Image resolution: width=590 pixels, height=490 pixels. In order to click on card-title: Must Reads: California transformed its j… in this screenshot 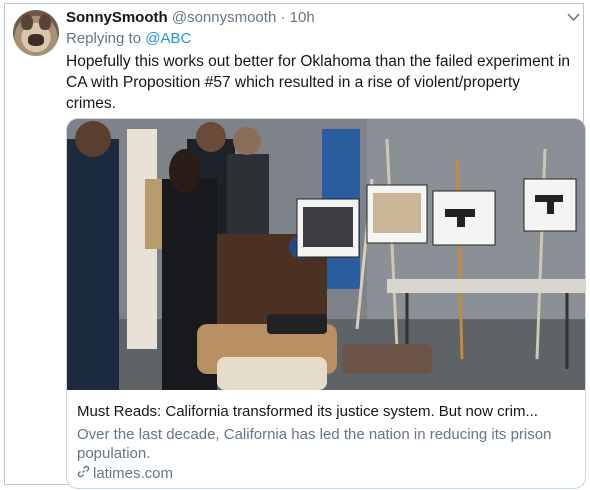, I will do `click(327, 411)`.